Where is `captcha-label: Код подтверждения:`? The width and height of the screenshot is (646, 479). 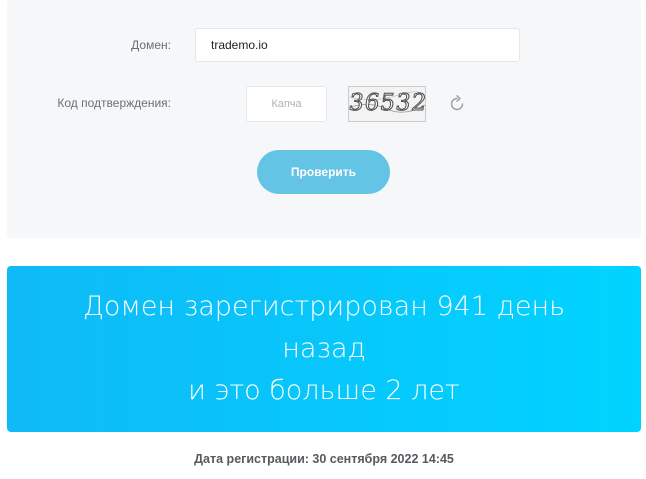 captcha-label: Код подтверждения: is located at coordinates (114, 103).